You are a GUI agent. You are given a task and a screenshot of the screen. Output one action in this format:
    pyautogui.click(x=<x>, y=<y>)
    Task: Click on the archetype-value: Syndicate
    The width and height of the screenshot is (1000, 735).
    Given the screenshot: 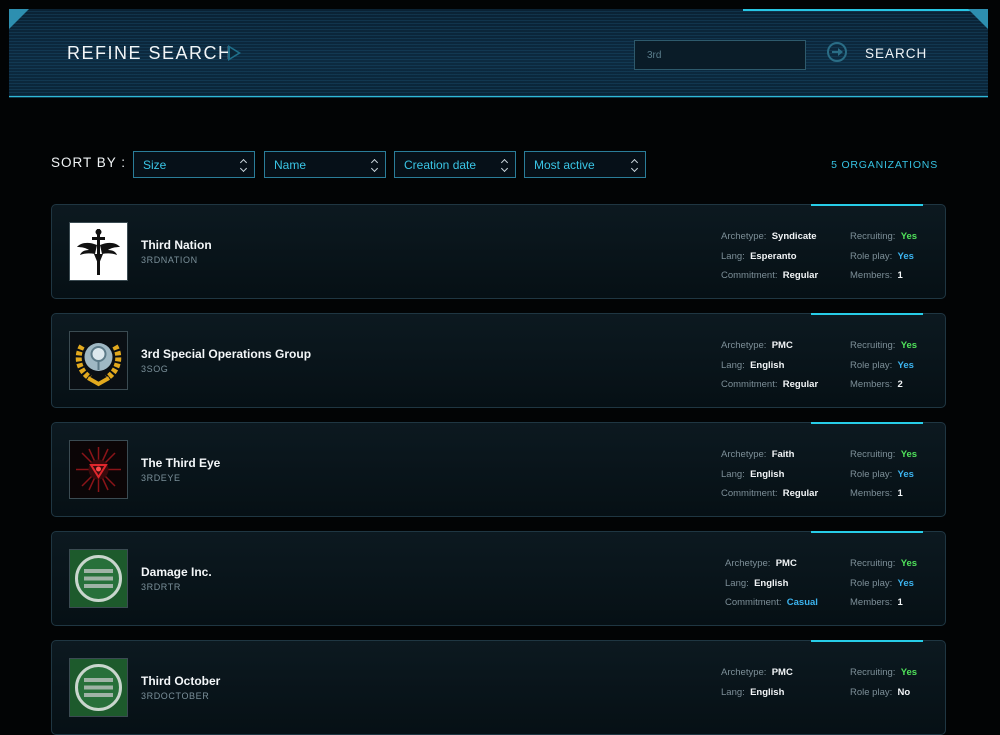 What is the action you would take?
    pyautogui.click(x=794, y=236)
    